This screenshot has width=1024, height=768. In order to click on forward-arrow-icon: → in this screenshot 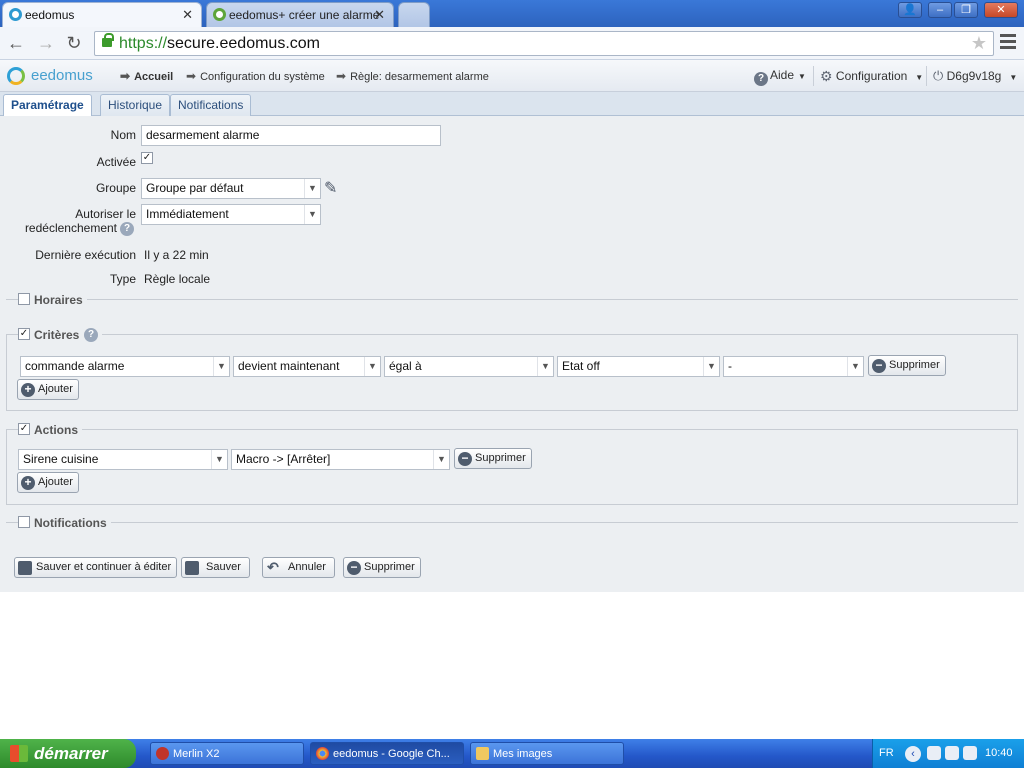, I will do `click(46, 43)`.